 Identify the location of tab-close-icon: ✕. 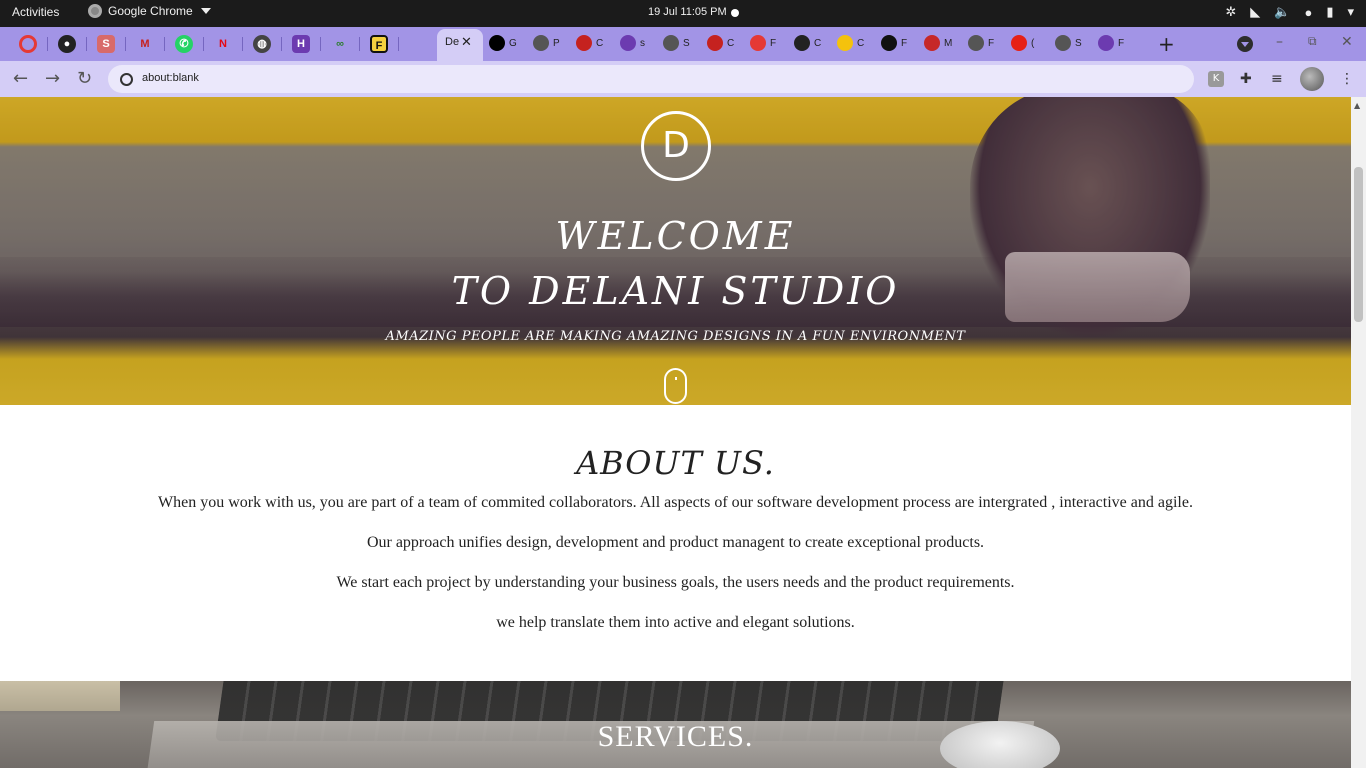
(466, 42).